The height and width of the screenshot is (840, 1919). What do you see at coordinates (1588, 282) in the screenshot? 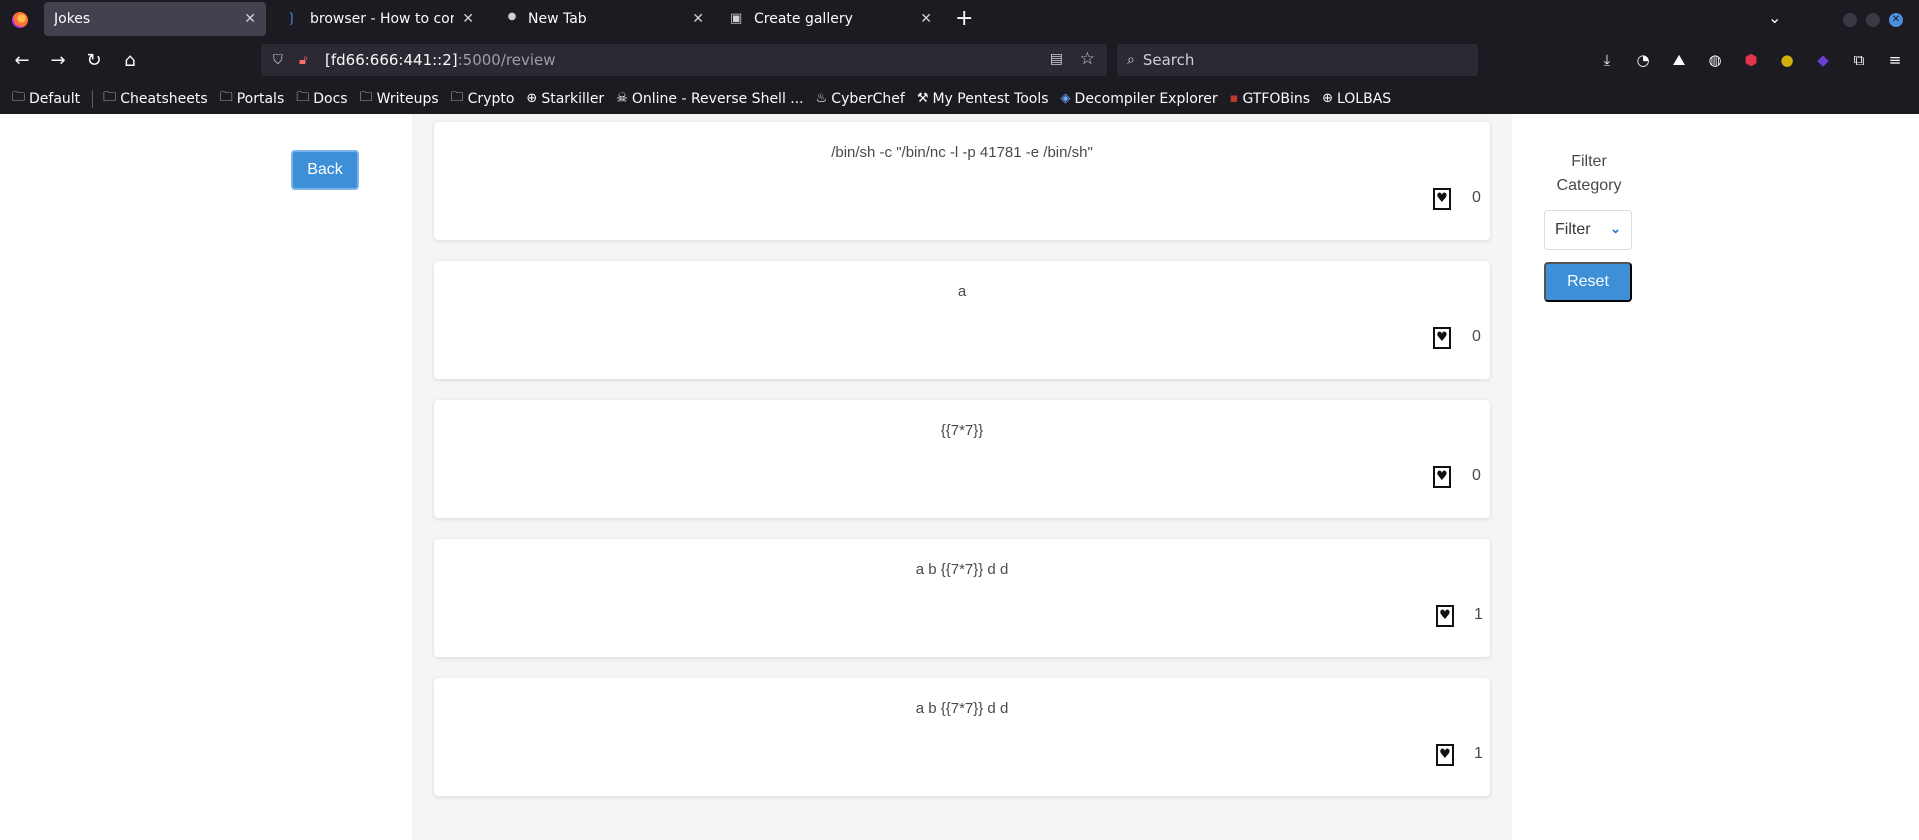
I see `reset-button: Reset` at bounding box center [1588, 282].